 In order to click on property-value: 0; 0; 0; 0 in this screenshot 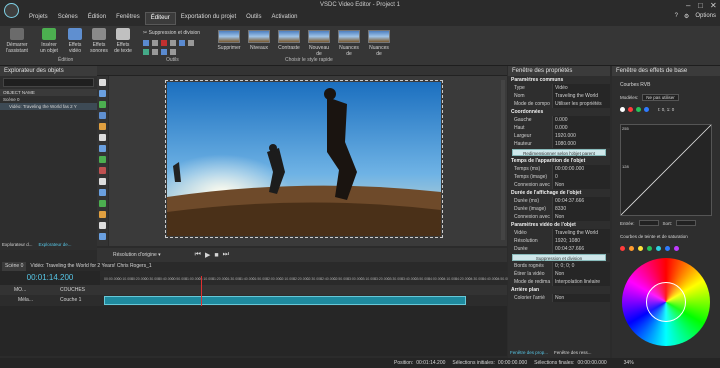, I will do `click(581, 266)`.